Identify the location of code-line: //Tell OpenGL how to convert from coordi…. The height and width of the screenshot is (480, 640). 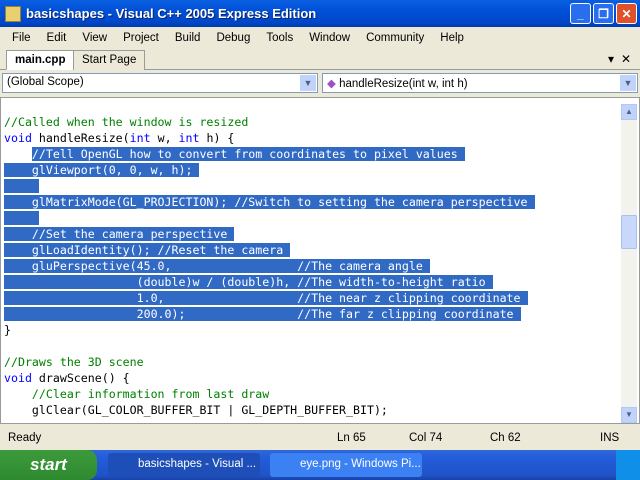
(269, 154).